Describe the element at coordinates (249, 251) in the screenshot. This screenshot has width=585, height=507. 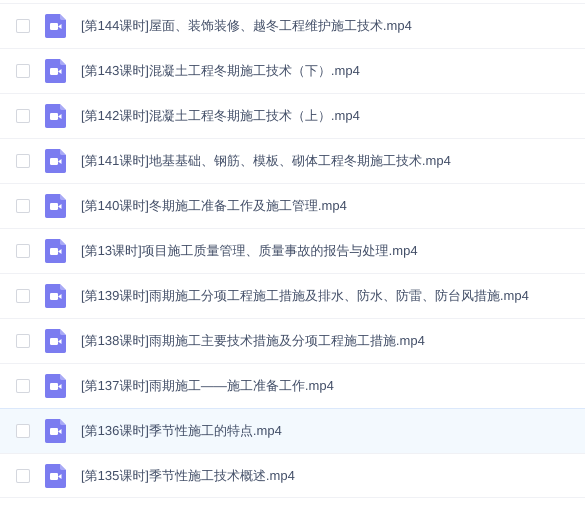
I see `file-name: [第13课时]项目施工质量管理、质量事故的报告与处理.mp4` at that location.